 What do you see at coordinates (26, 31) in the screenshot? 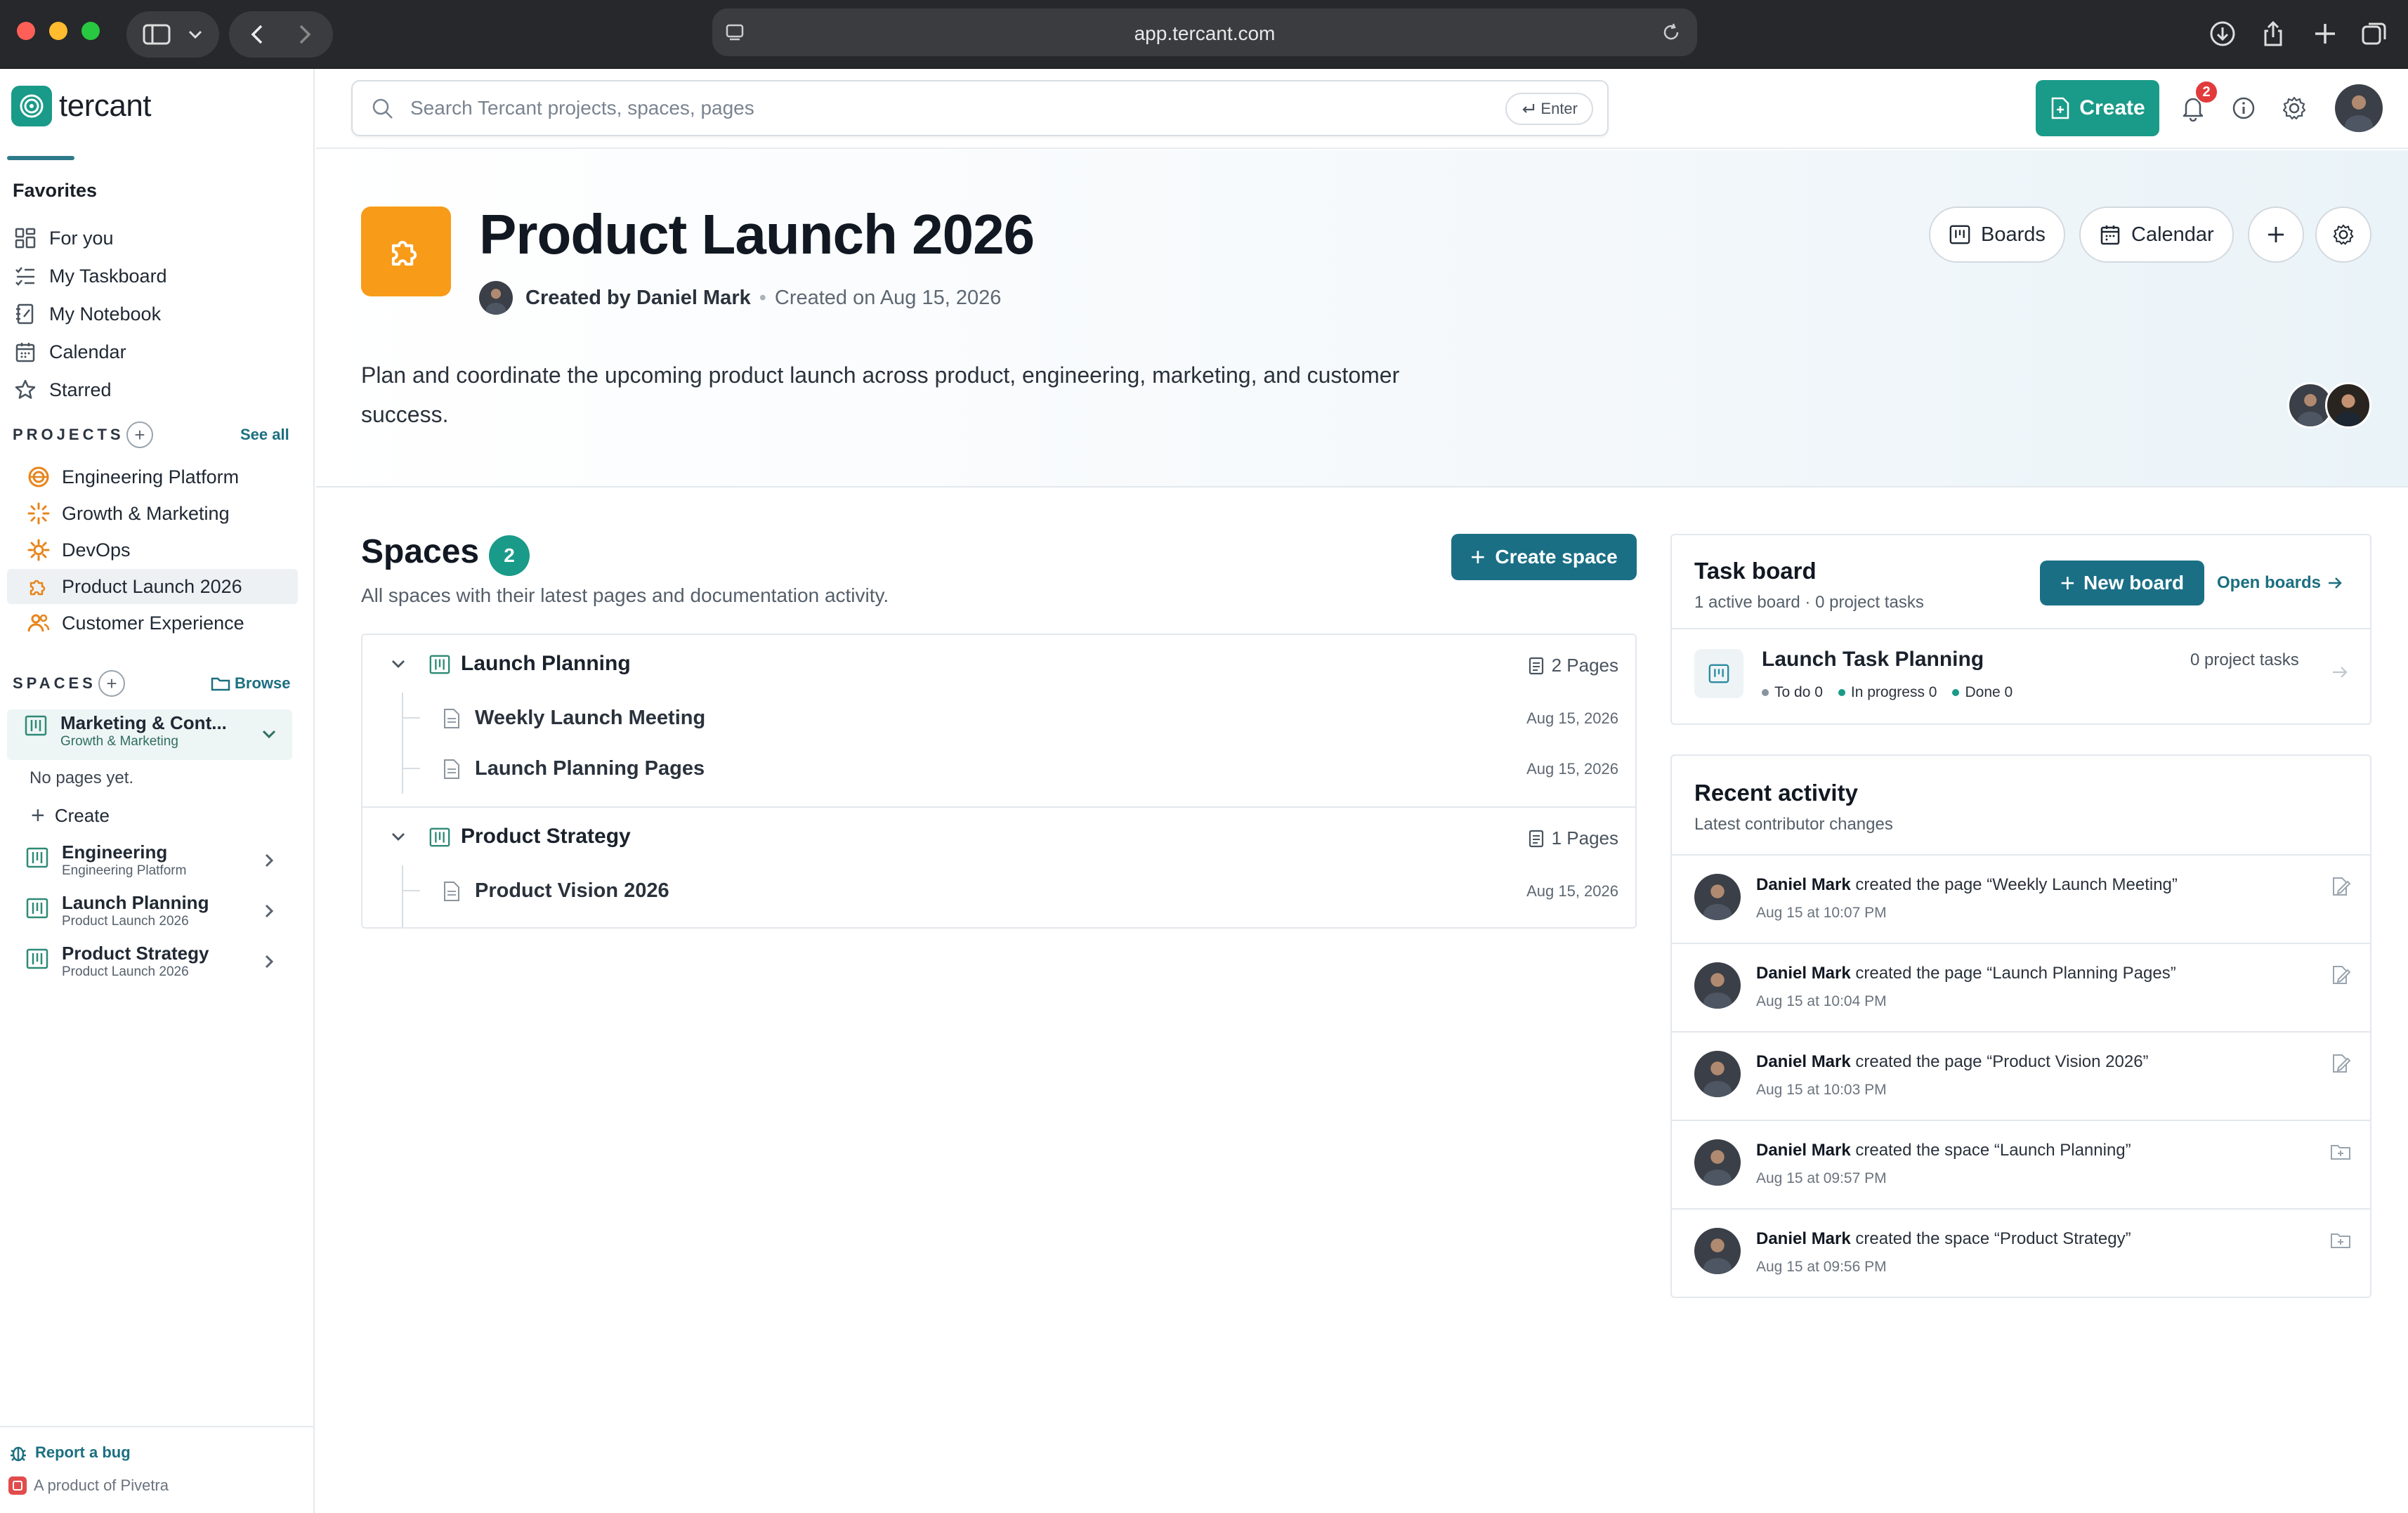
I see `close-window-button` at bounding box center [26, 31].